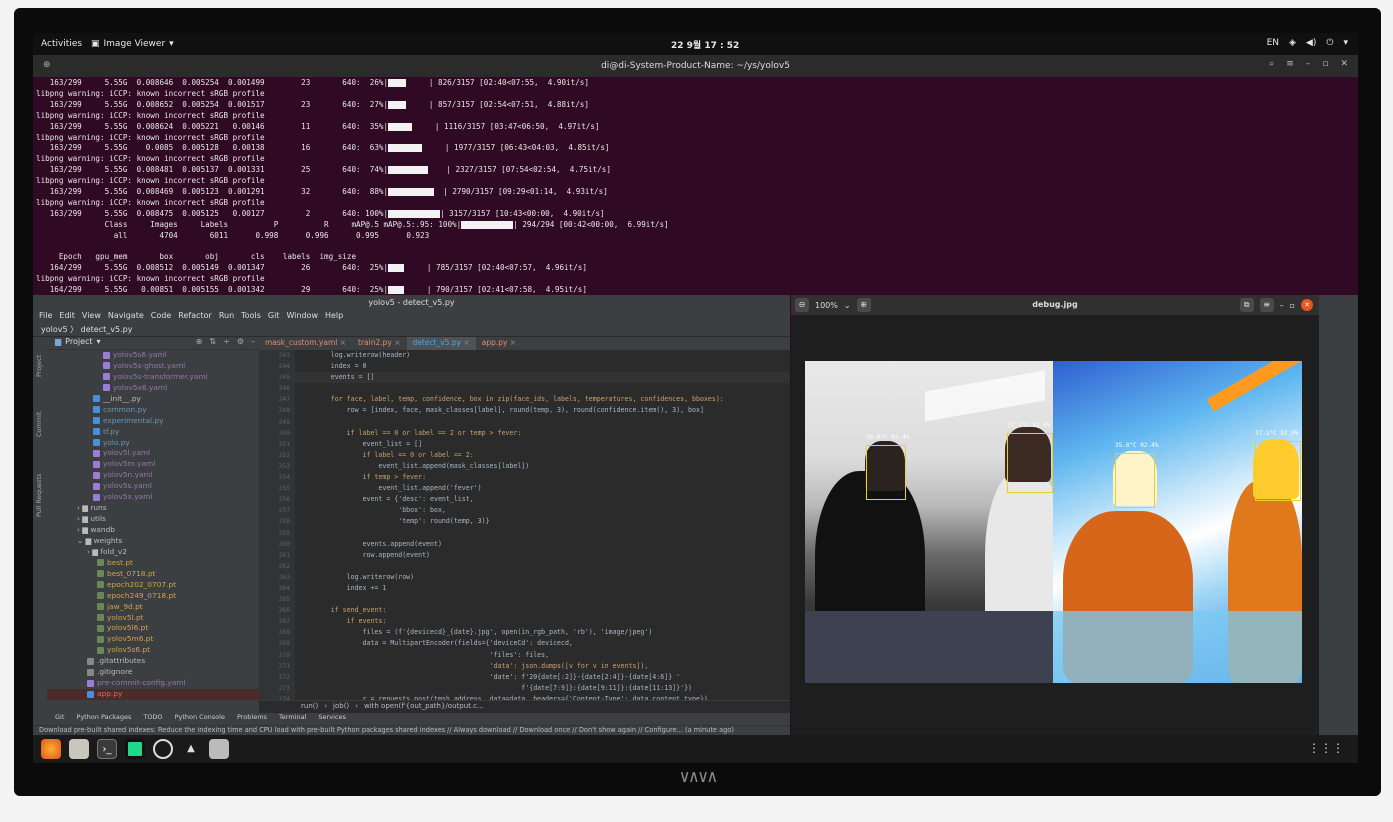  Describe the element at coordinates (542, 444) in the screenshot. I see `code-line: event_list = []` at that location.